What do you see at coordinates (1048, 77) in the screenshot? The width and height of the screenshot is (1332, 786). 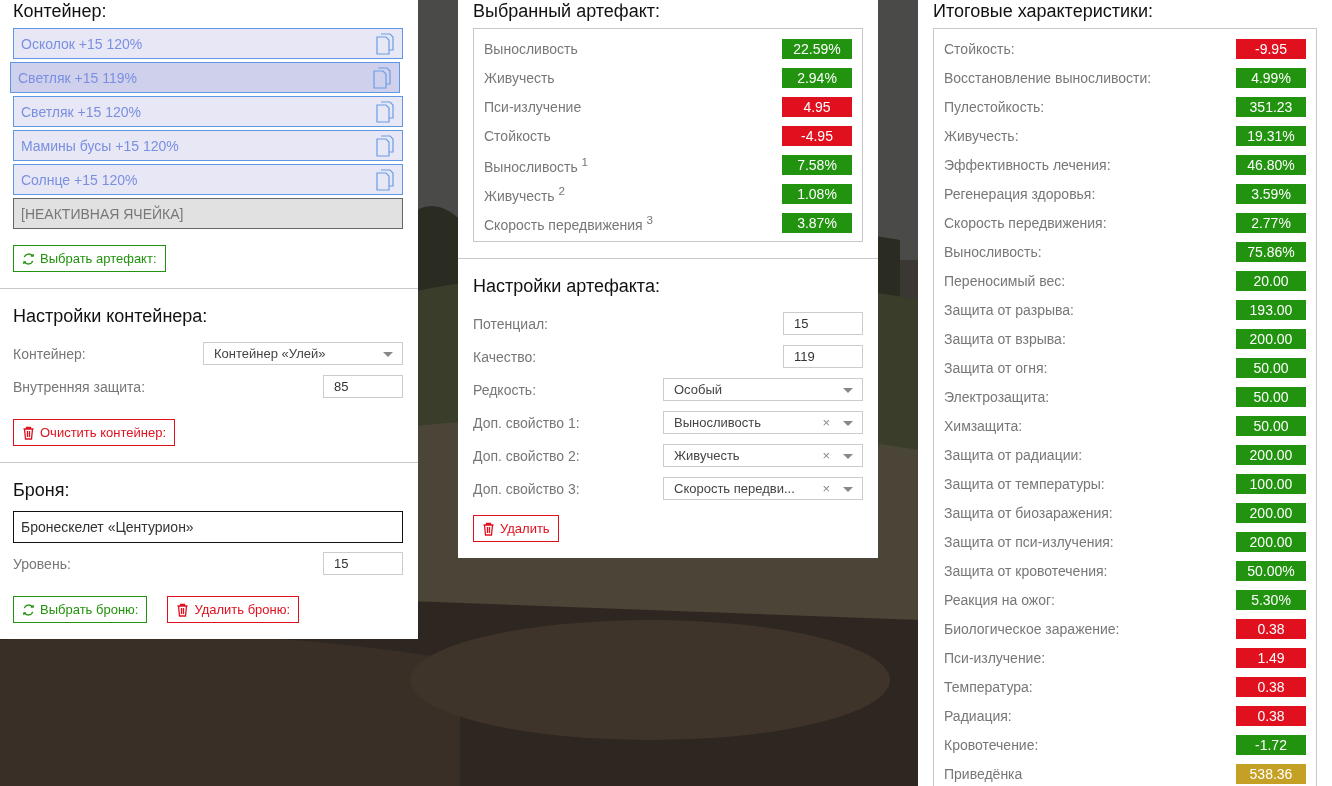 I see `stat-label: Восстановление выносливости:` at bounding box center [1048, 77].